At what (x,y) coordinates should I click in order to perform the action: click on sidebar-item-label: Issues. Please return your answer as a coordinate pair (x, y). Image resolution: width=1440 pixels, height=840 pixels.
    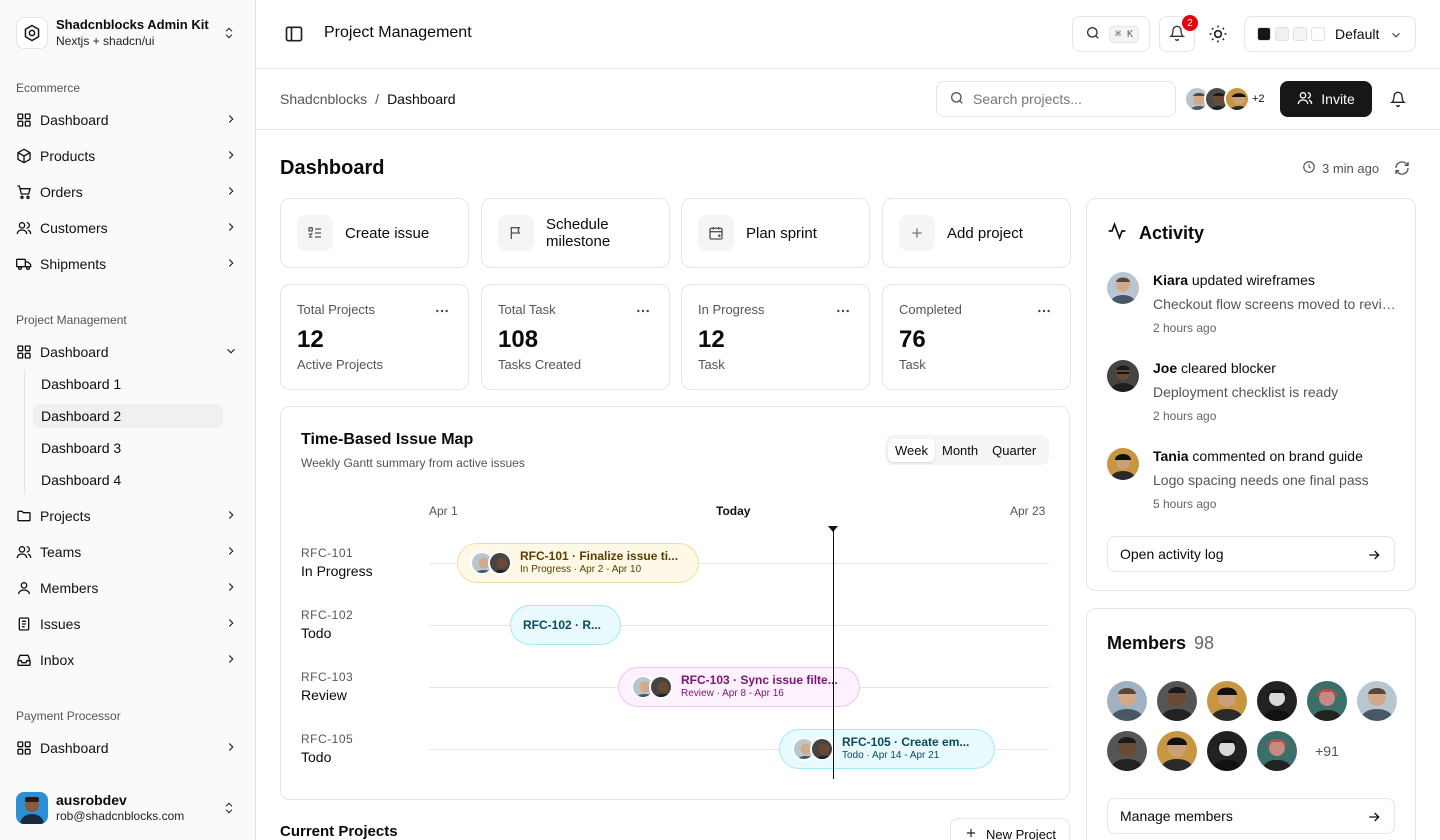
    Looking at the image, I should click on (60, 624).